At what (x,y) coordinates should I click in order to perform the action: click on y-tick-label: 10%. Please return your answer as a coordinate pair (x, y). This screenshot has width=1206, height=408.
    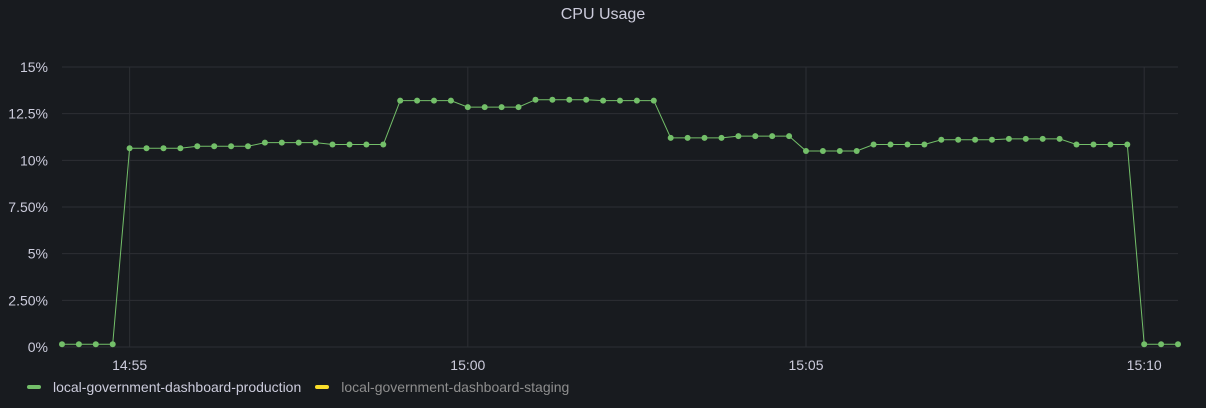
    Looking at the image, I should click on (34, 160).